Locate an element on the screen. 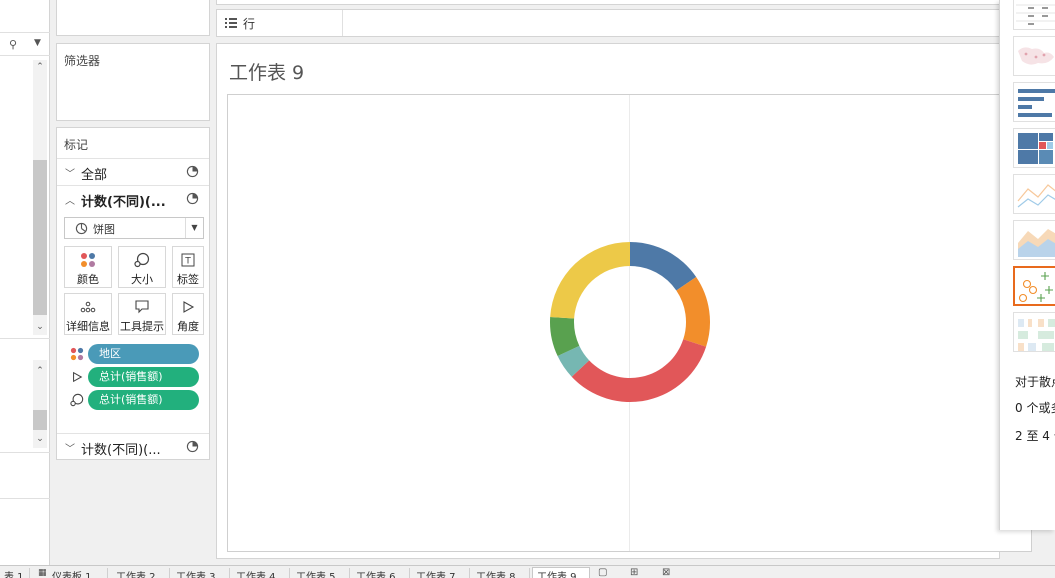  region-pill: 地区 is located at coordinates (143, 354).